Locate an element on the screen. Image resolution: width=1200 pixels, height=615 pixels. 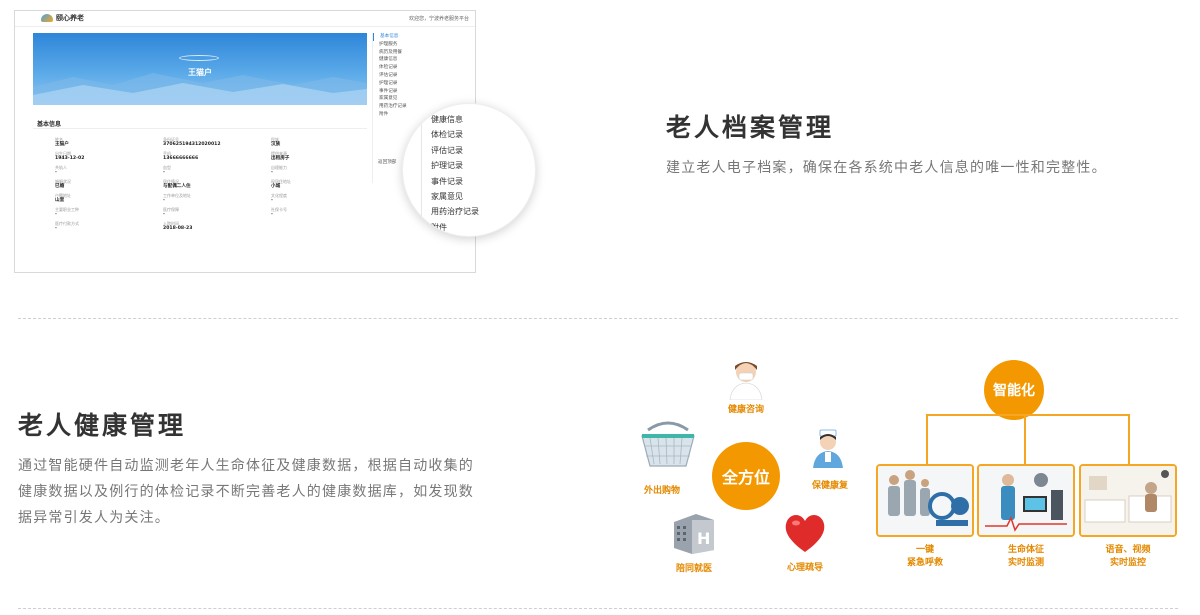
info-field-value: 2018-08-23 is located at coordinates (178, 228).